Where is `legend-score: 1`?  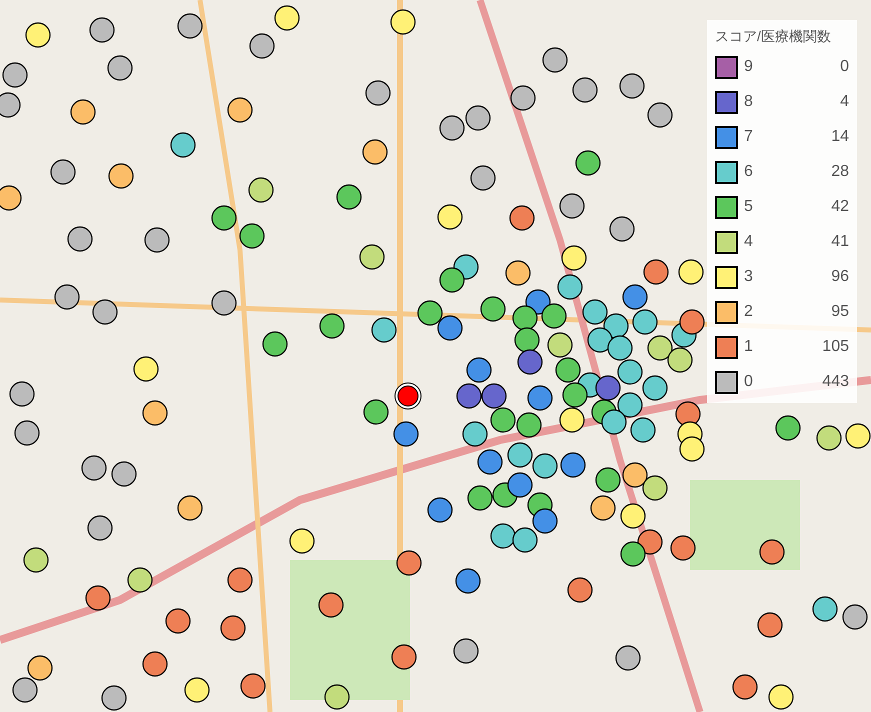
legend-score: 1 is located at coordinates (748, 347).